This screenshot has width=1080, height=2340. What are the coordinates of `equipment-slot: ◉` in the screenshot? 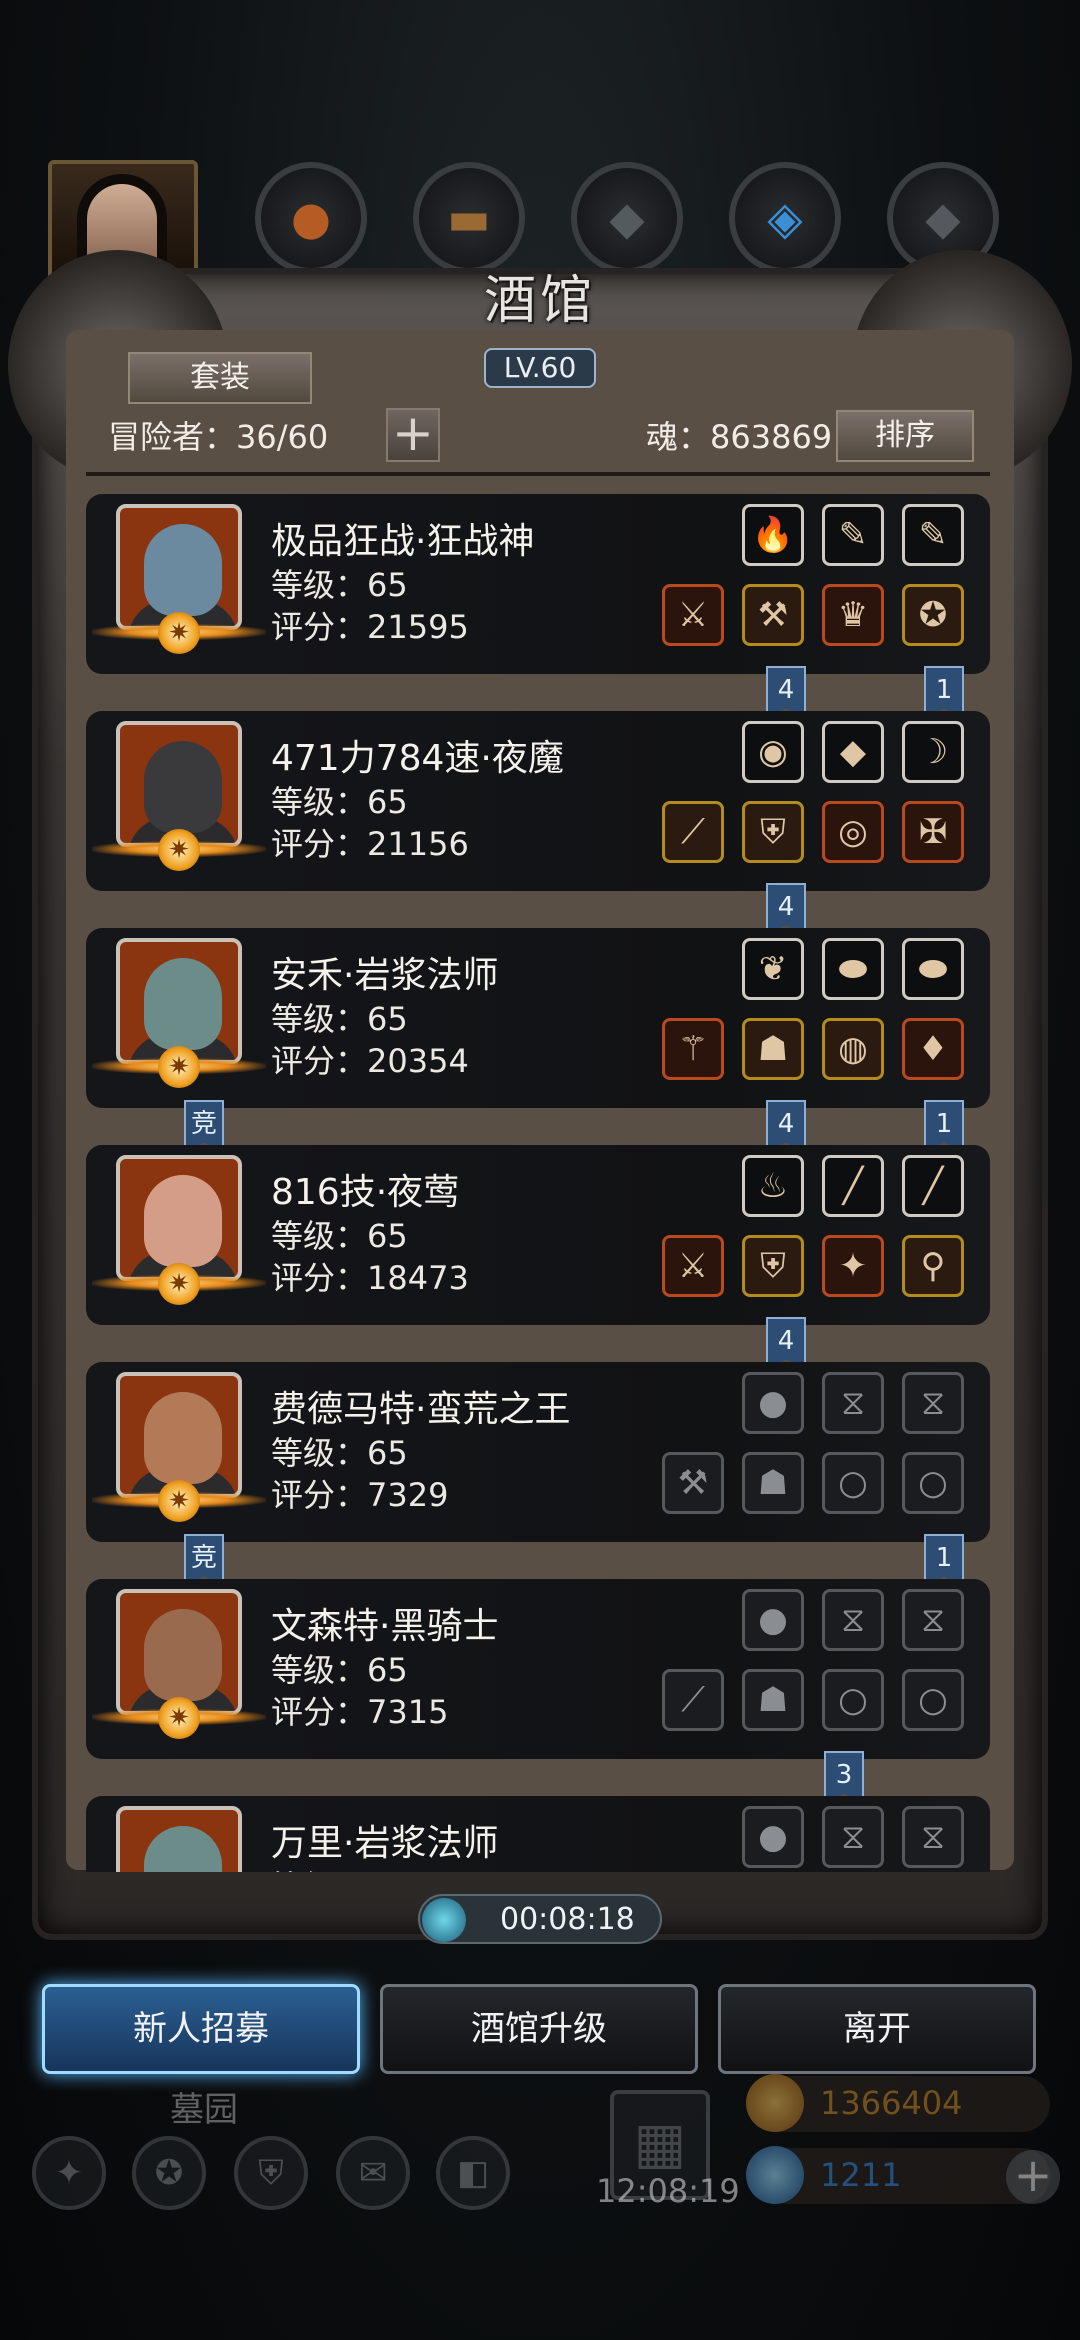 It's located at (773, 752).